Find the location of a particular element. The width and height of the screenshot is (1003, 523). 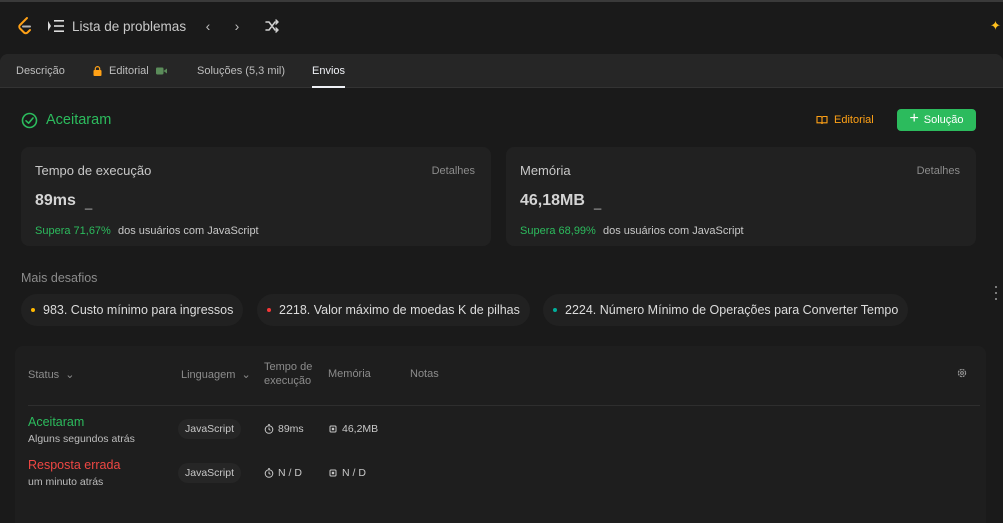

table-header-divider is located at coordinates (504, 405).